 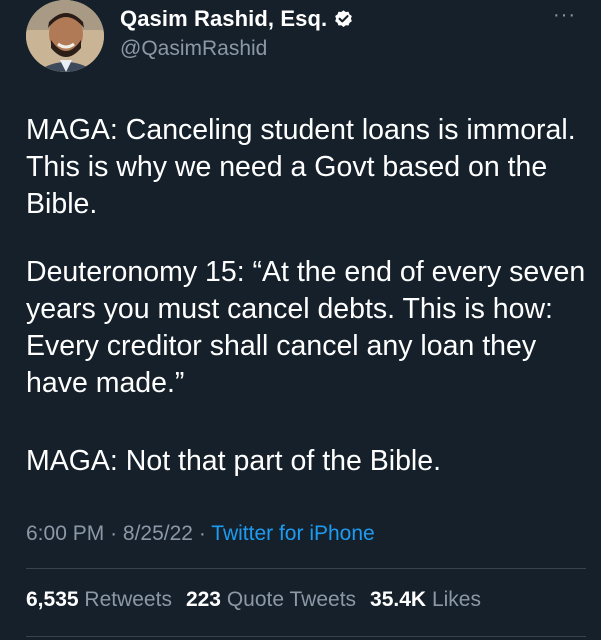 What do you see at coordinates (456, 599) in the screenshot?
I see `likes-label: Likes` at bounding box center [456, 599].